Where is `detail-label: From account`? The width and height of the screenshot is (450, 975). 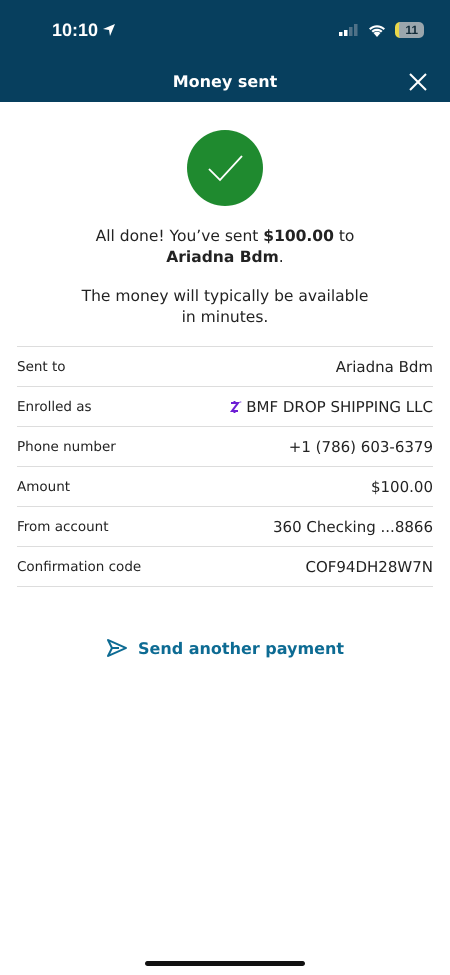 detail-label: From account is located at coordinates (63, 526).